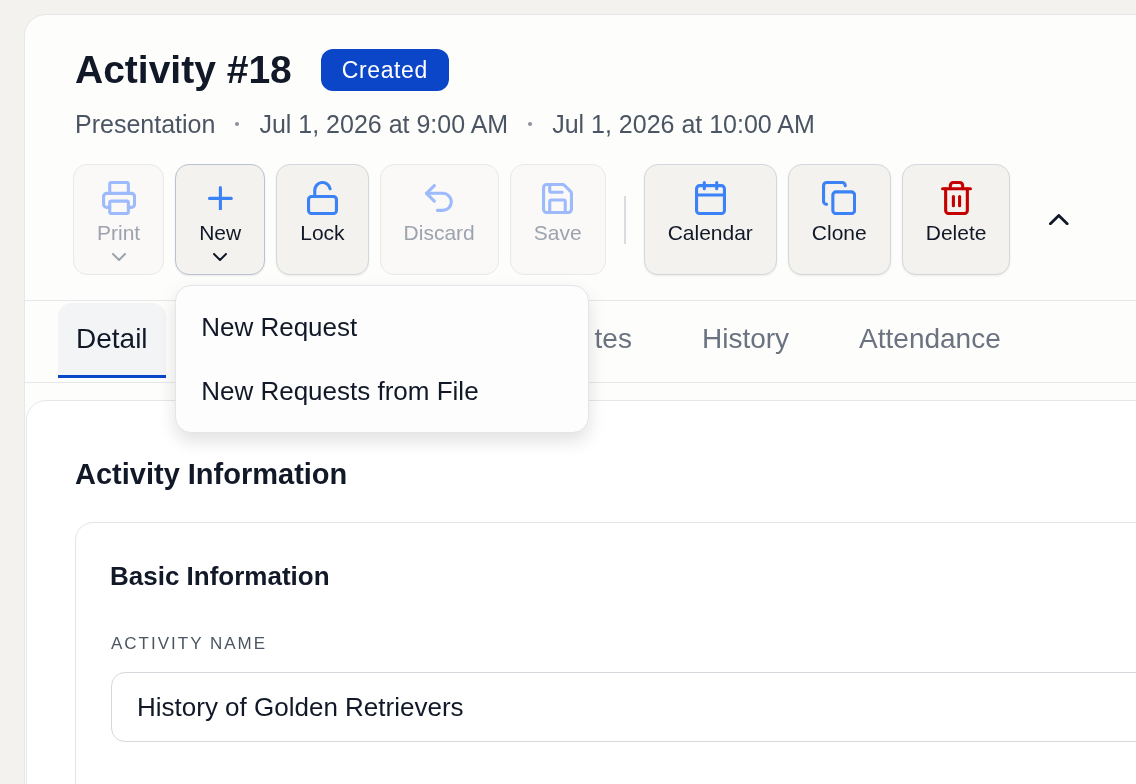  Describe the element at coordinates (384, 70) in the screenshot. I see `status-badge: Created` at that location.